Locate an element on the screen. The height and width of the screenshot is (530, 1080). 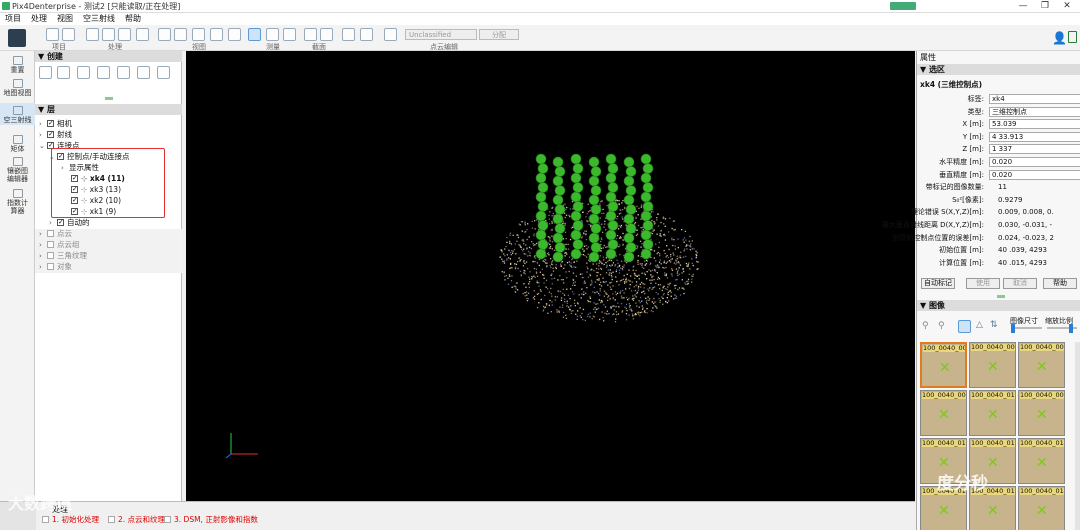
layer-rays: › 射线 is located at coordinates (55, 134).